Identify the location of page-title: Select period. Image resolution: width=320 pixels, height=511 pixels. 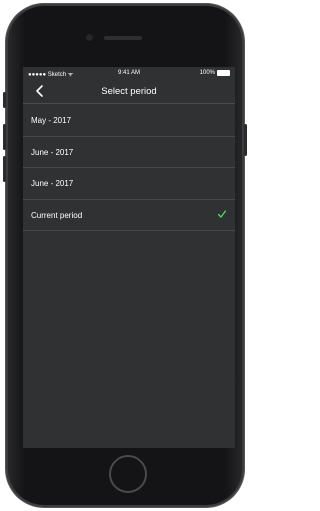
(129, 91).